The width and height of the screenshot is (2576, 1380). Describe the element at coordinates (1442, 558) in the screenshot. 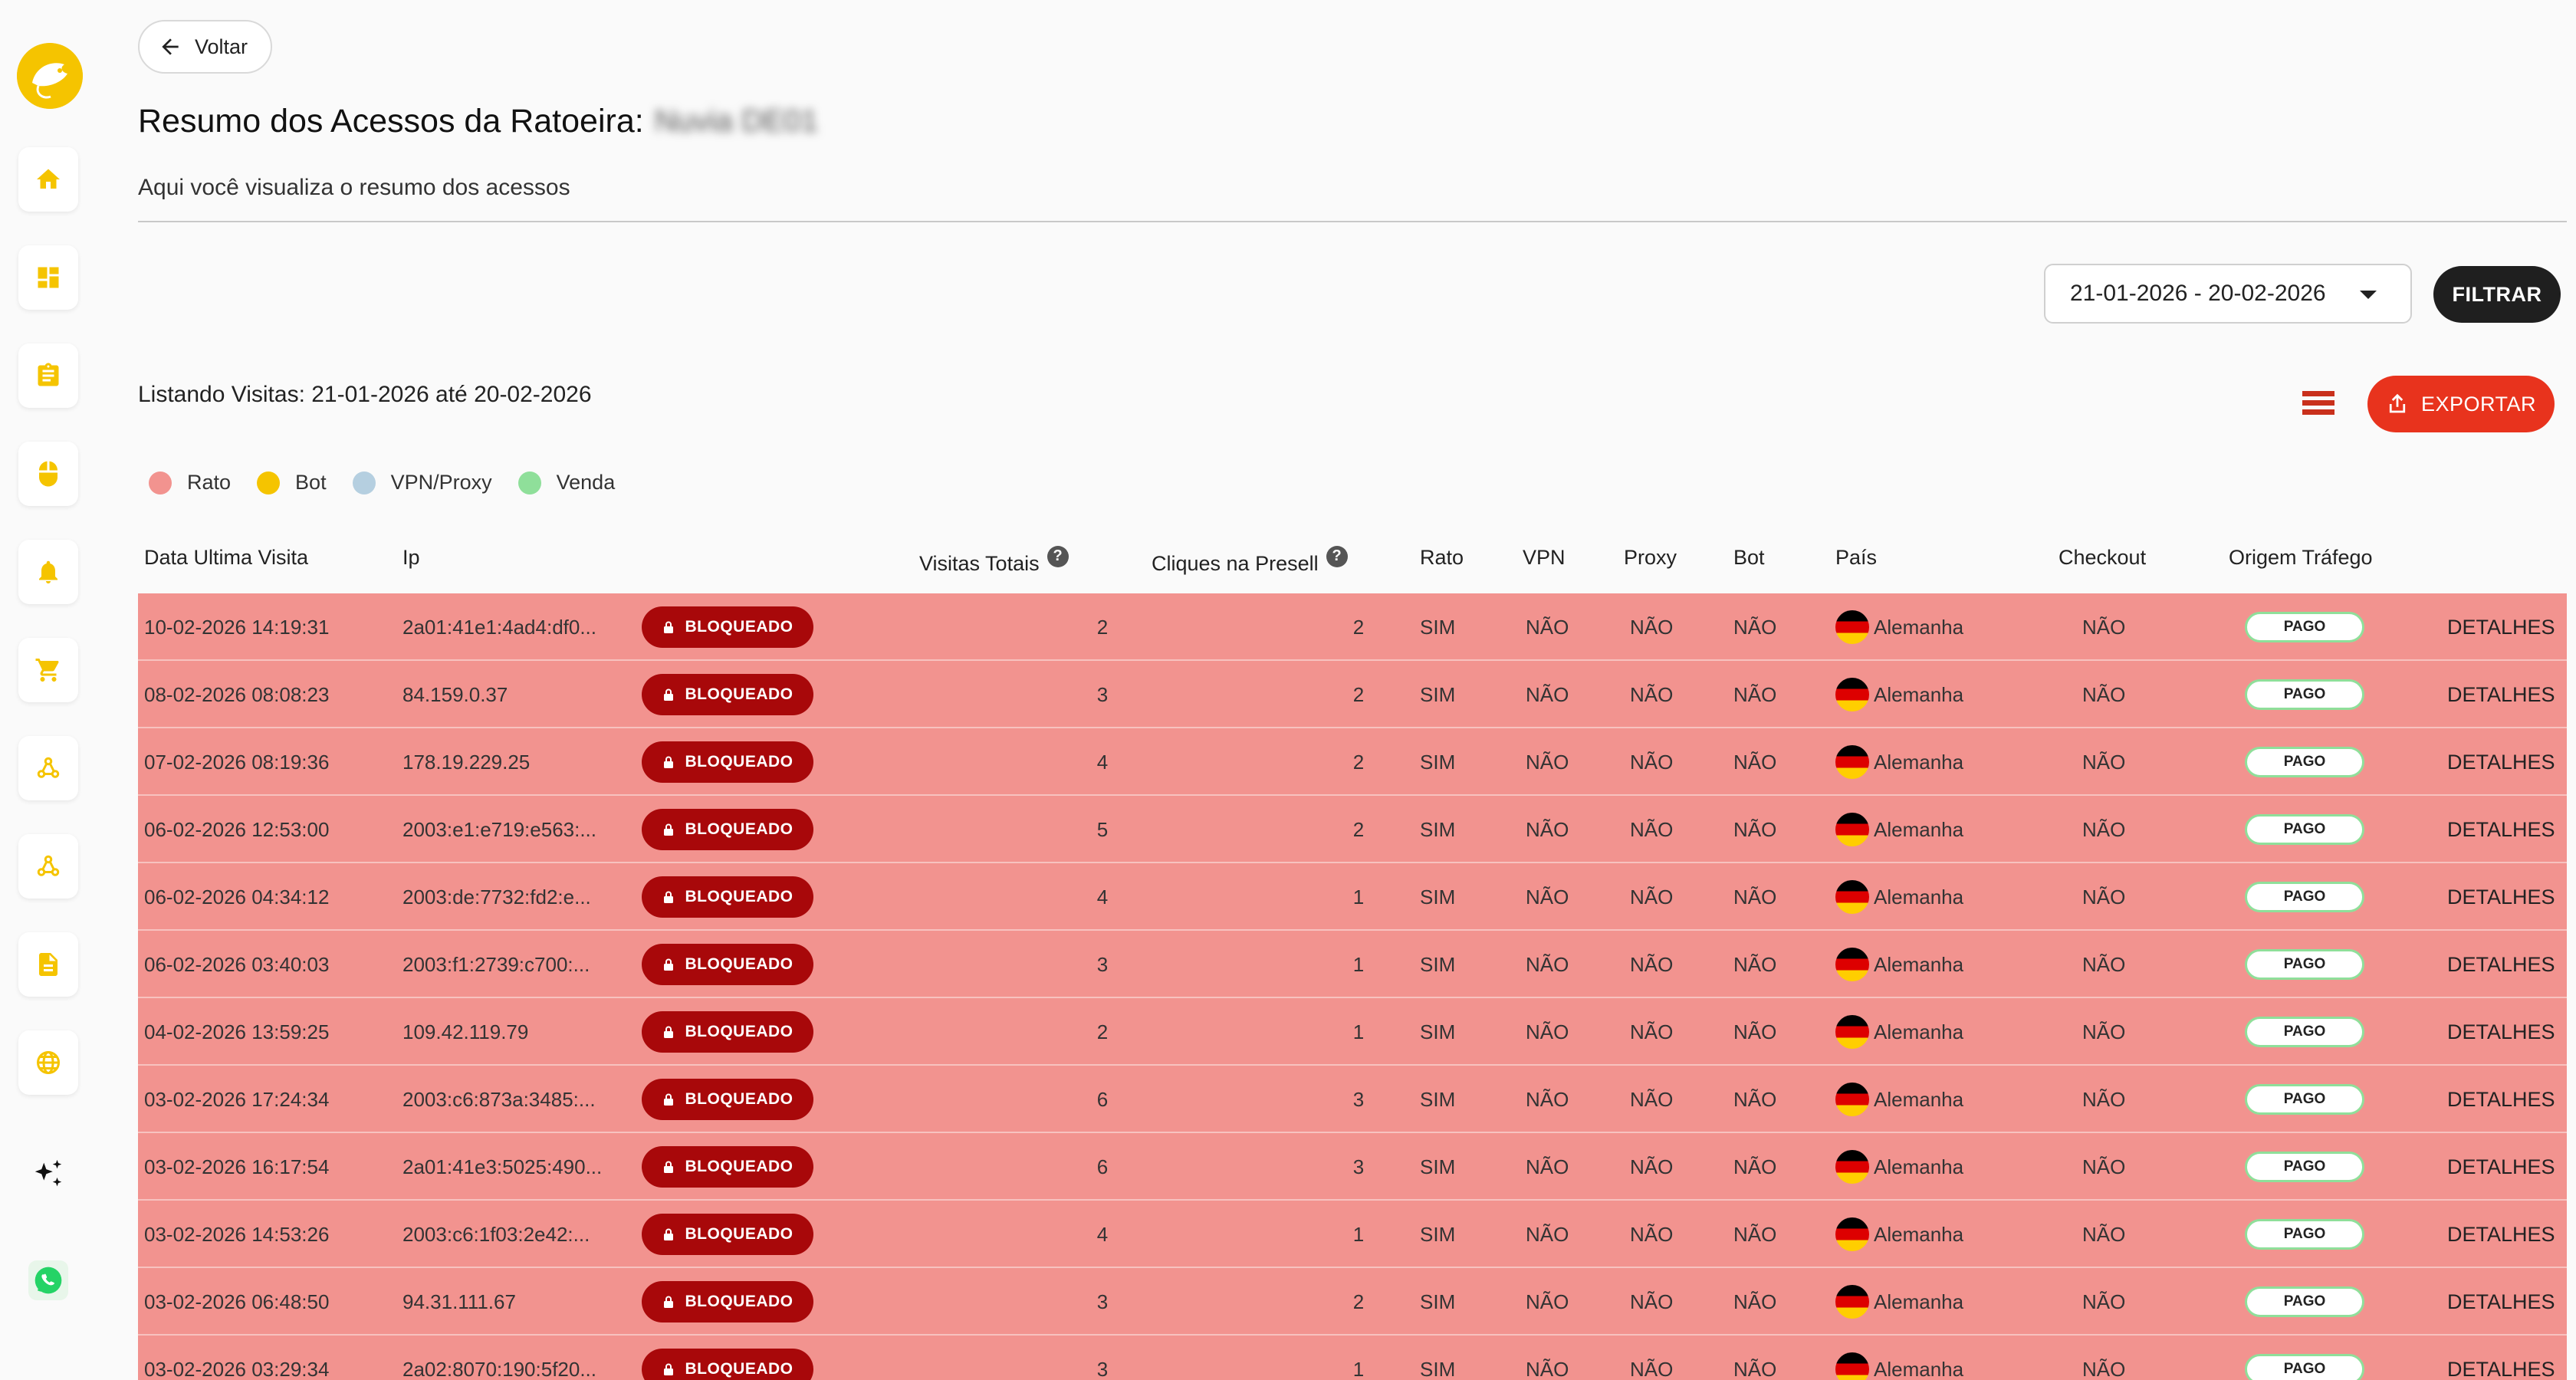

I see `header-rato: Rato` at that location.